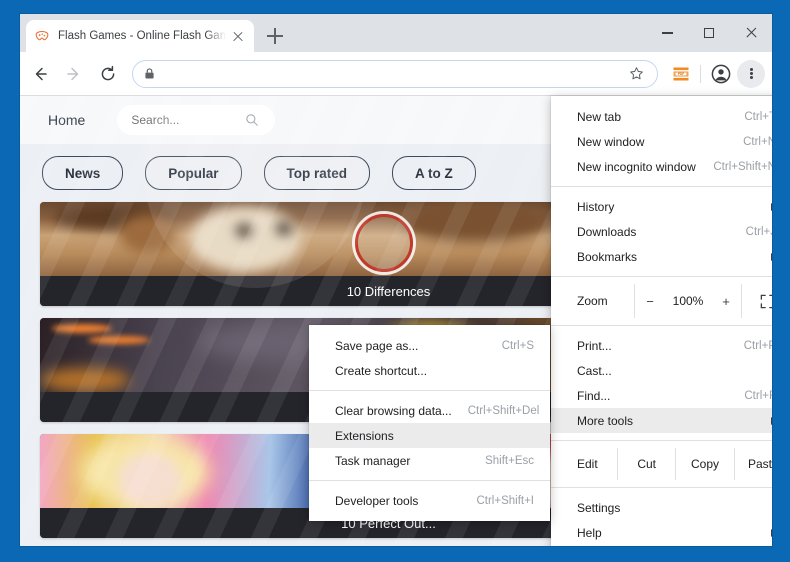 The height and width of the screenshot is (562, 790). Describe the element at coordinates (429, 345) in the screenshot. I see `submenu-item-save-page-as: Save page as... Ctrl+S` at that location.